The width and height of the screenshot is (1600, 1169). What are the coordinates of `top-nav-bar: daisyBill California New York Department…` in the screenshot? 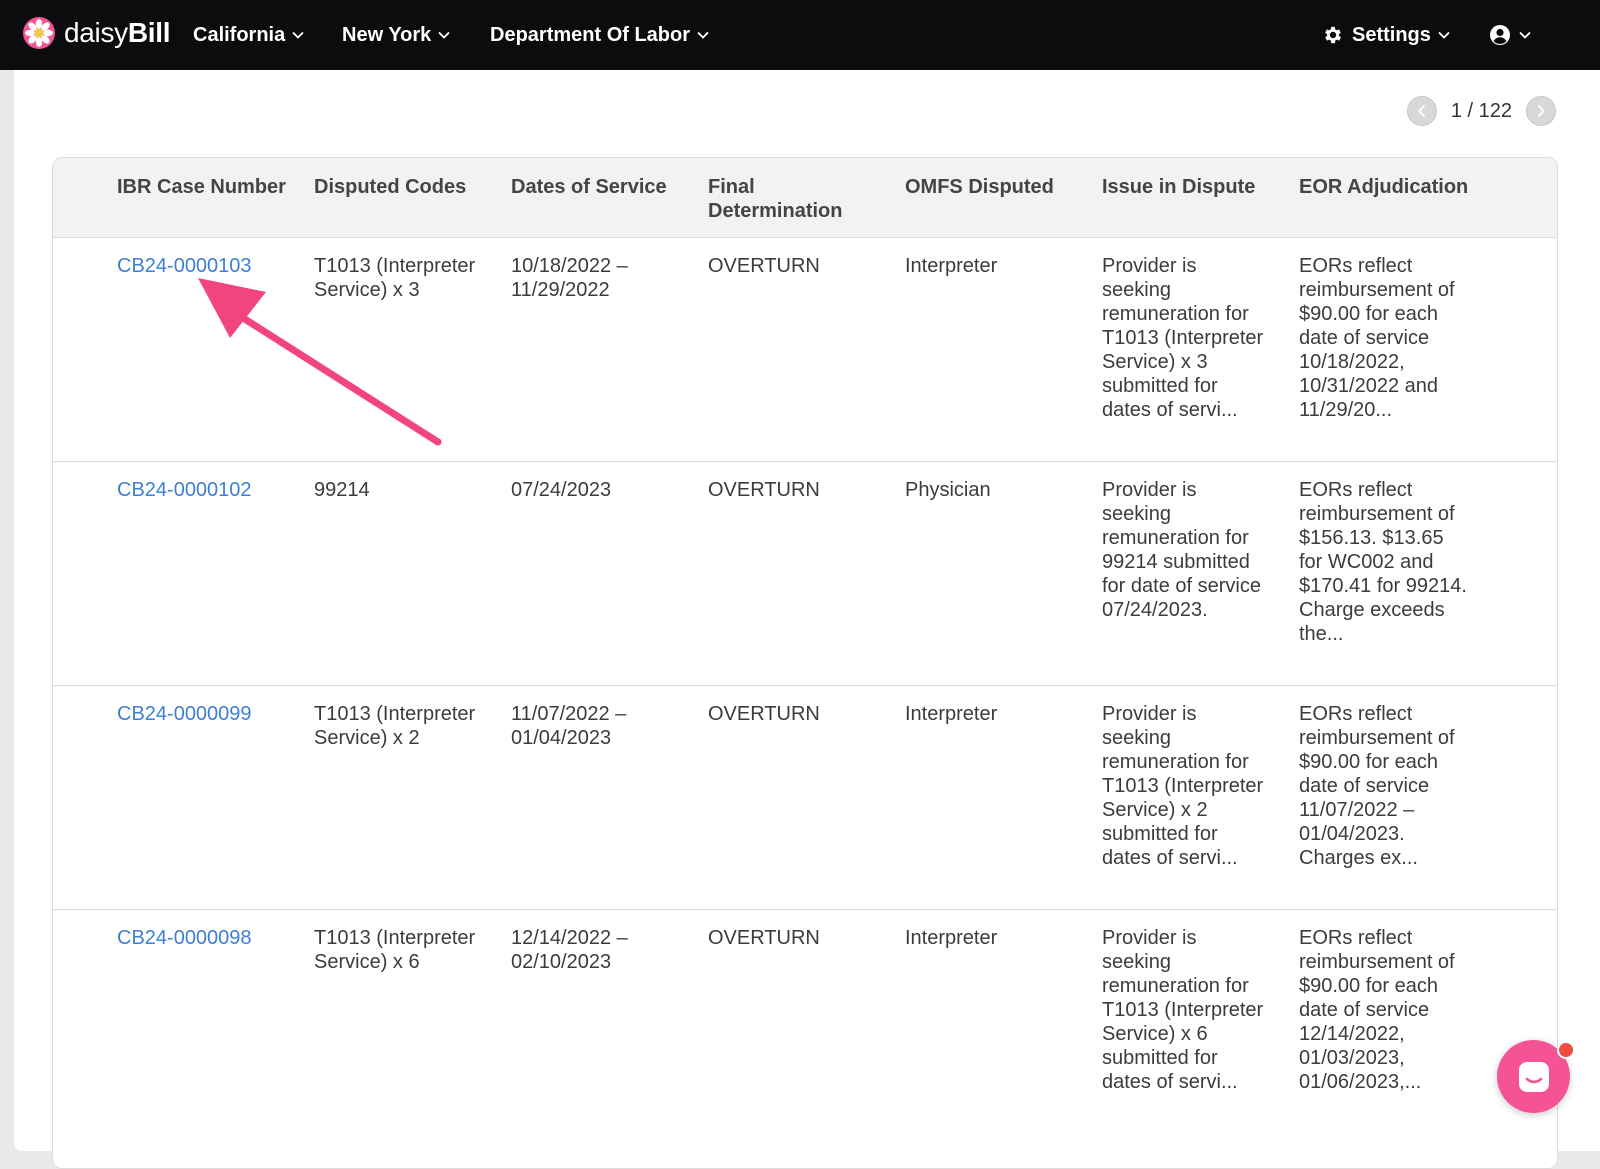 It's located at (800, 35).